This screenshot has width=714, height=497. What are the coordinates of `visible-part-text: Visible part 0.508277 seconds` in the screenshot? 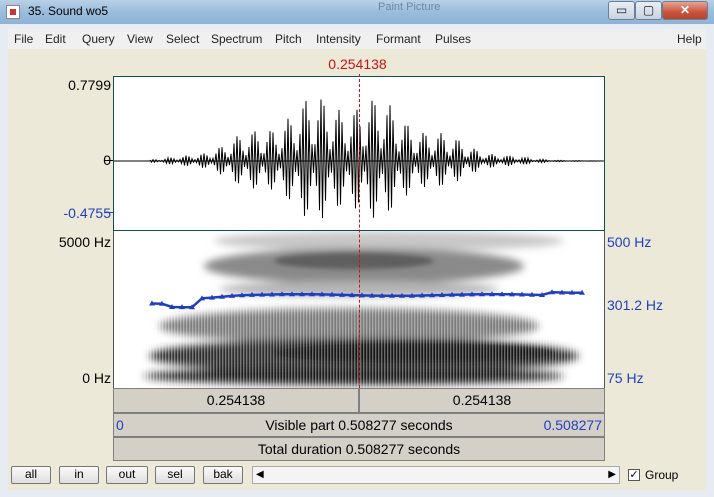 It's located at (359, 425).